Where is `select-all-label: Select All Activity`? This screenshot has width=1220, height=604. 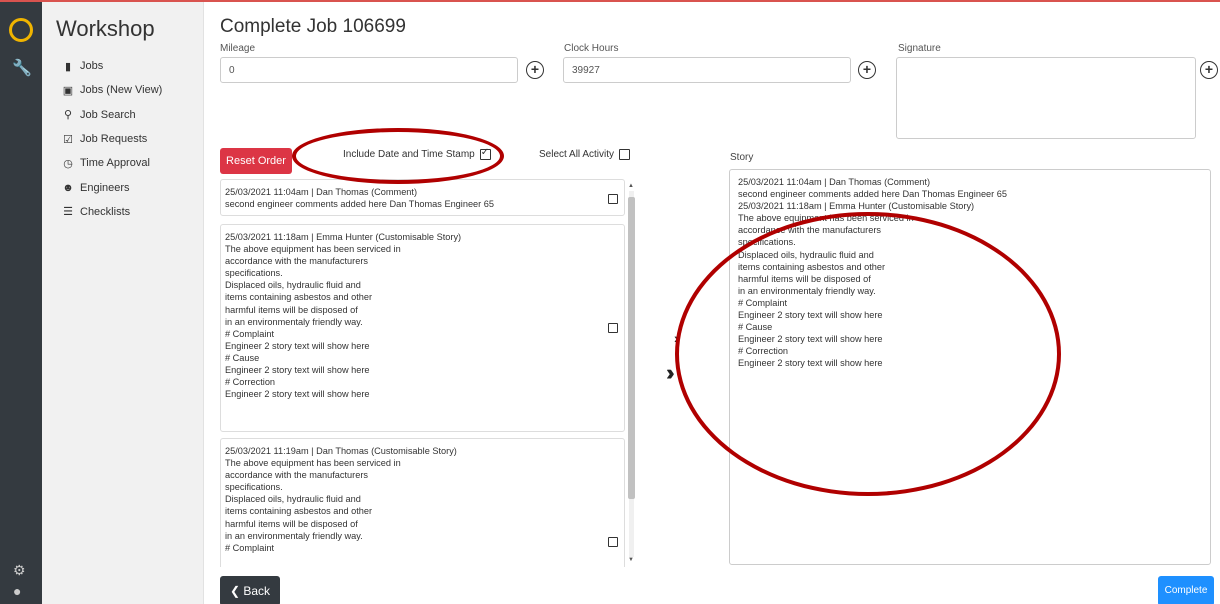 select-all-label: Select All Activity is located at coordinates (577, 154).